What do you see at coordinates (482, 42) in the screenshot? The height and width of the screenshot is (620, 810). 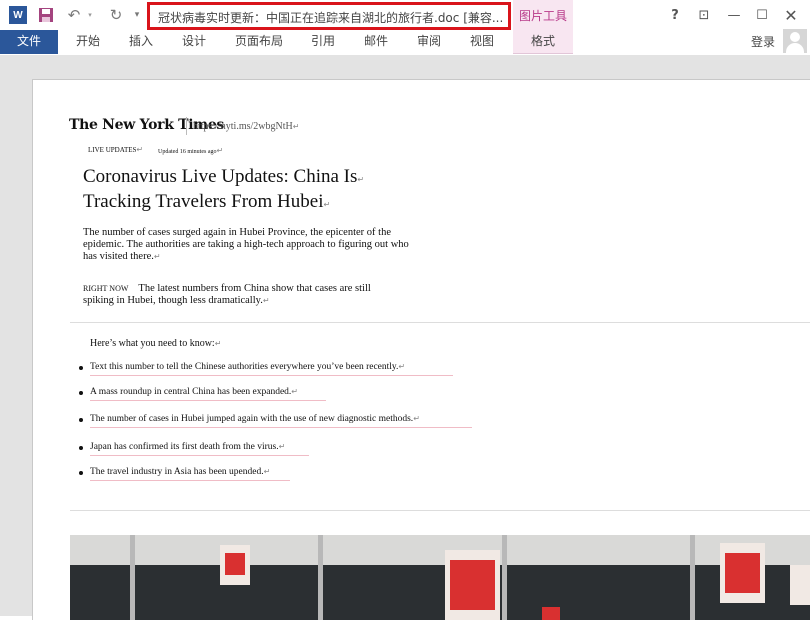 I see `tab-view: 视图` at bounding box center [482, 42].